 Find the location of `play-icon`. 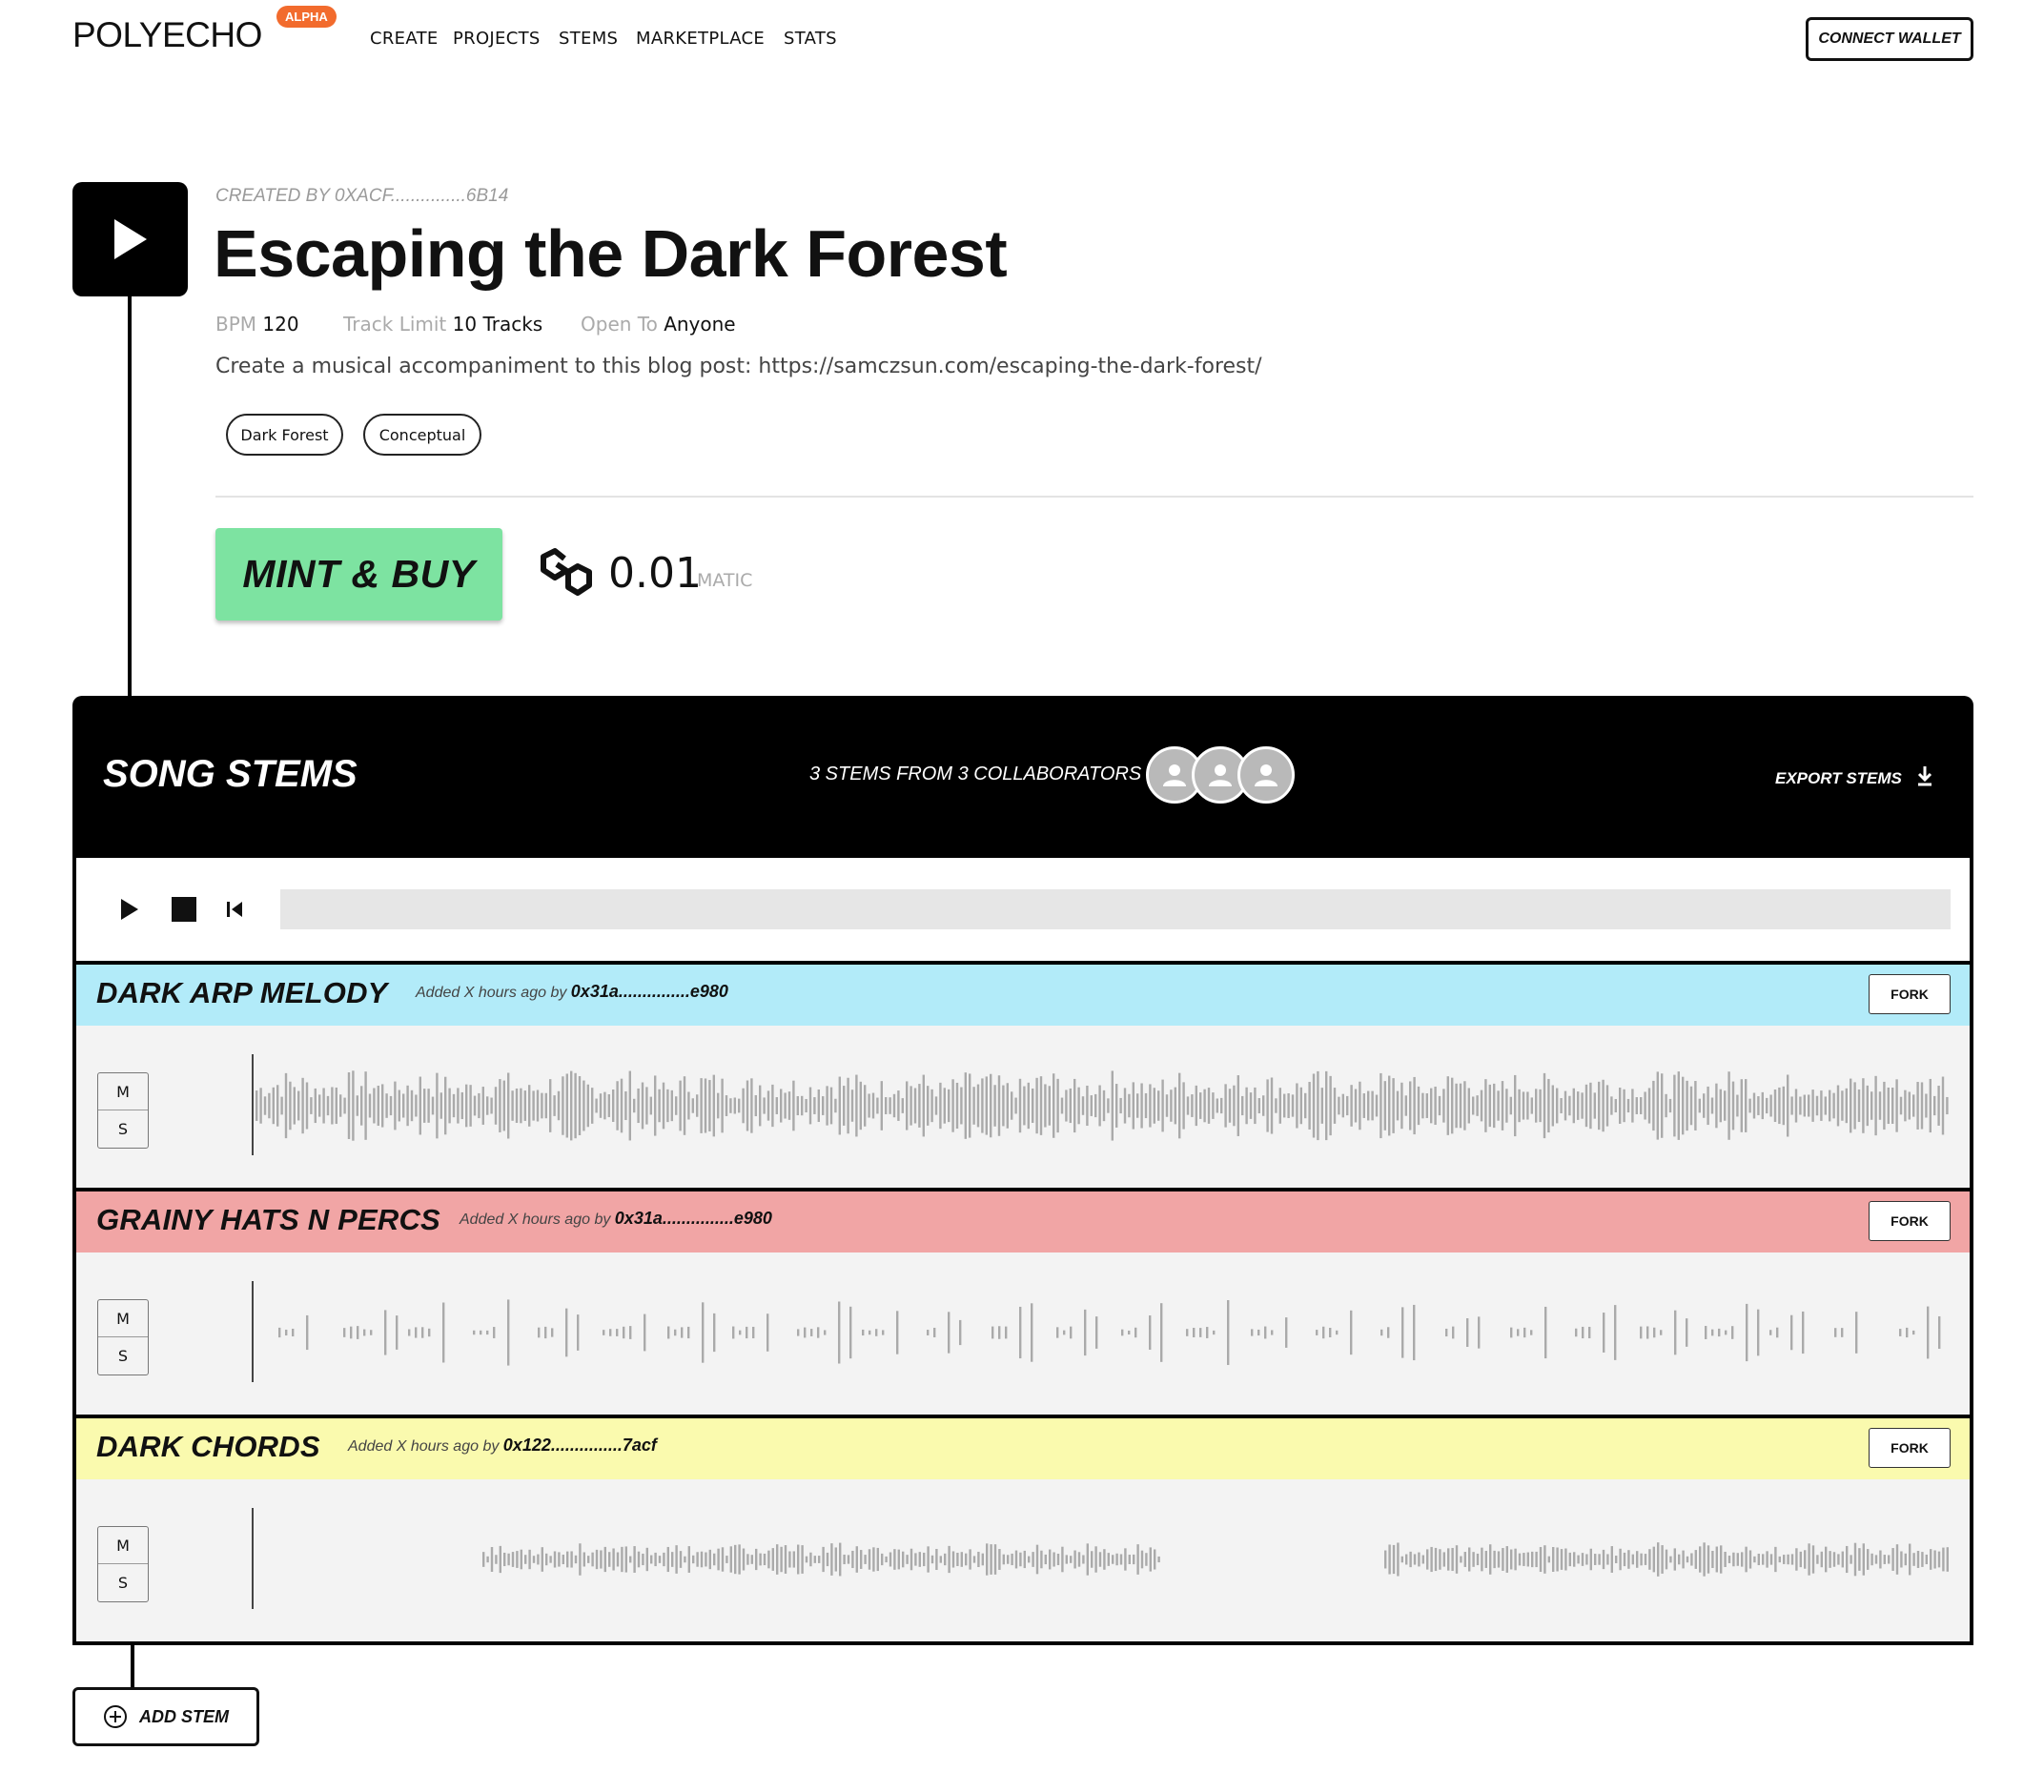

play-icon is located at coordinates (129, 909).